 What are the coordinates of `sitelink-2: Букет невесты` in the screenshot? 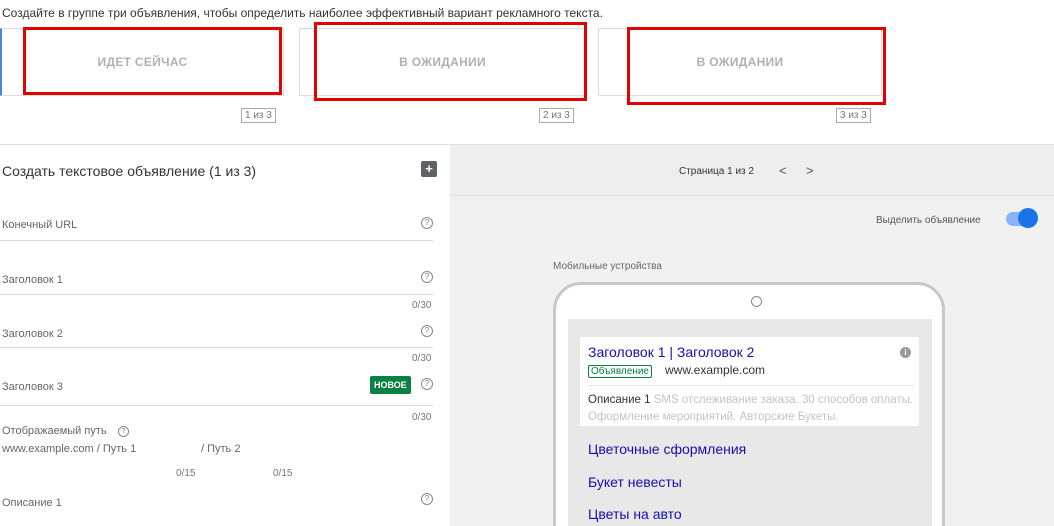 It's located at (635, 482).